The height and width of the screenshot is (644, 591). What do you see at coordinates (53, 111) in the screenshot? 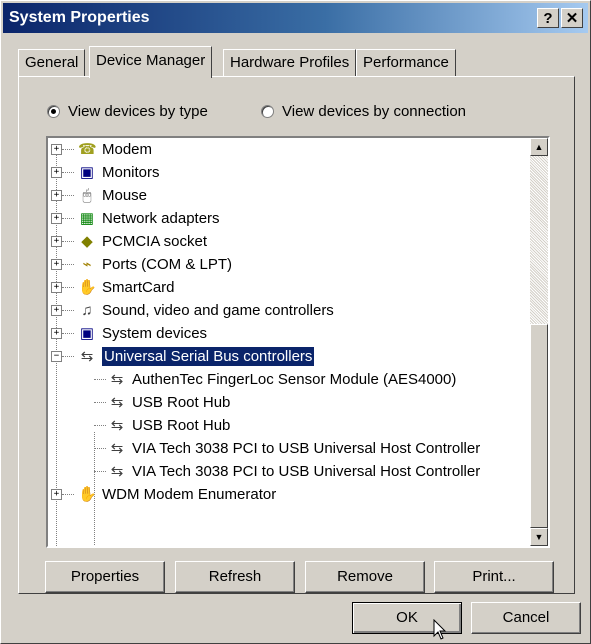
I see `view-by-type-radio` at bounding box center [53, 111].